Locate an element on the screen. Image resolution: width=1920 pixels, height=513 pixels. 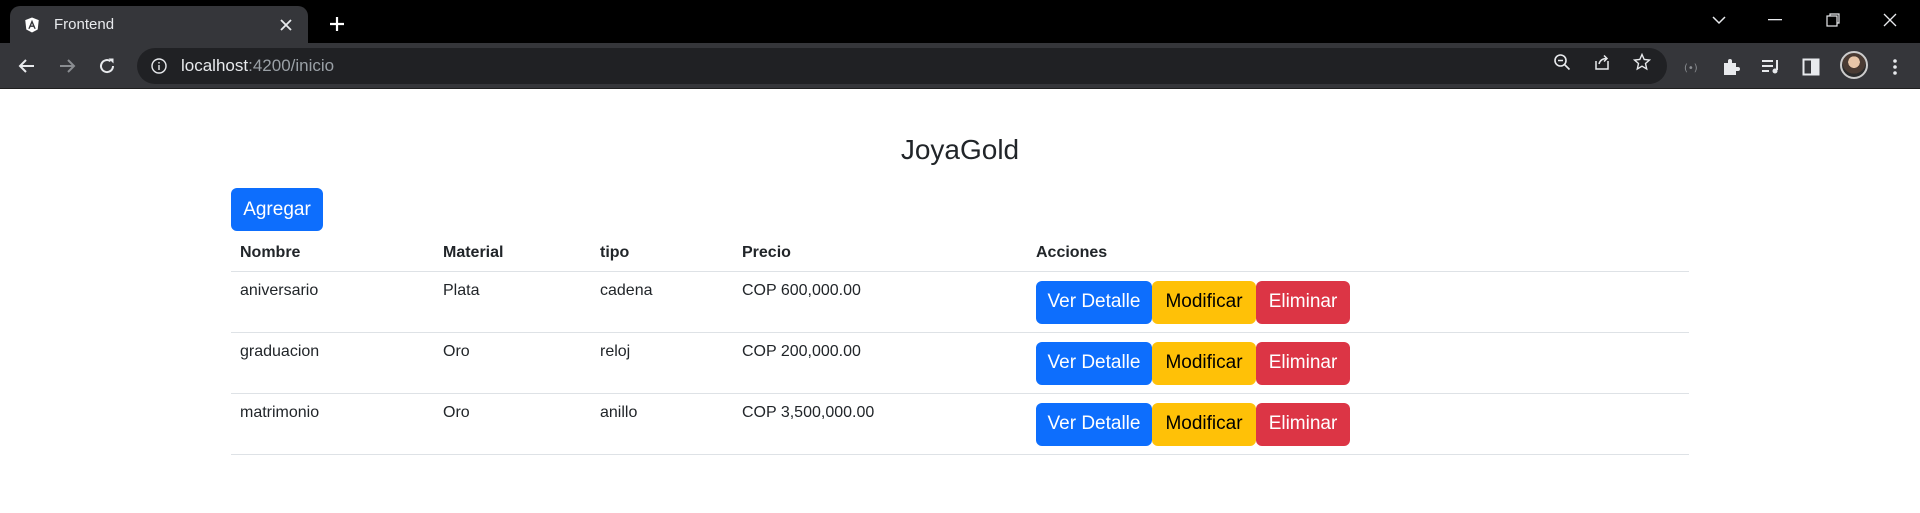
cell-precio: COP 600,000.00 is located at coordinates (880, 302).